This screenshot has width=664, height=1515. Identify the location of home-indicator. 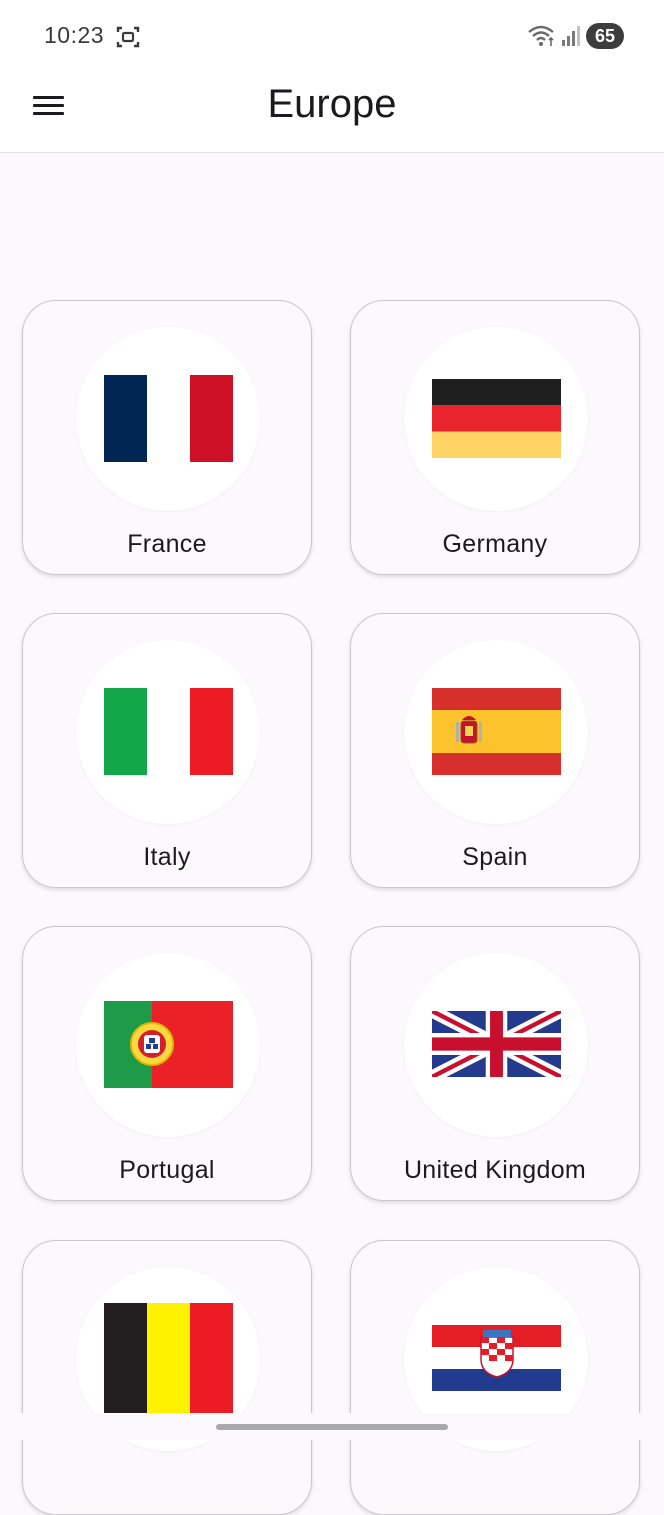
(332, 1427).